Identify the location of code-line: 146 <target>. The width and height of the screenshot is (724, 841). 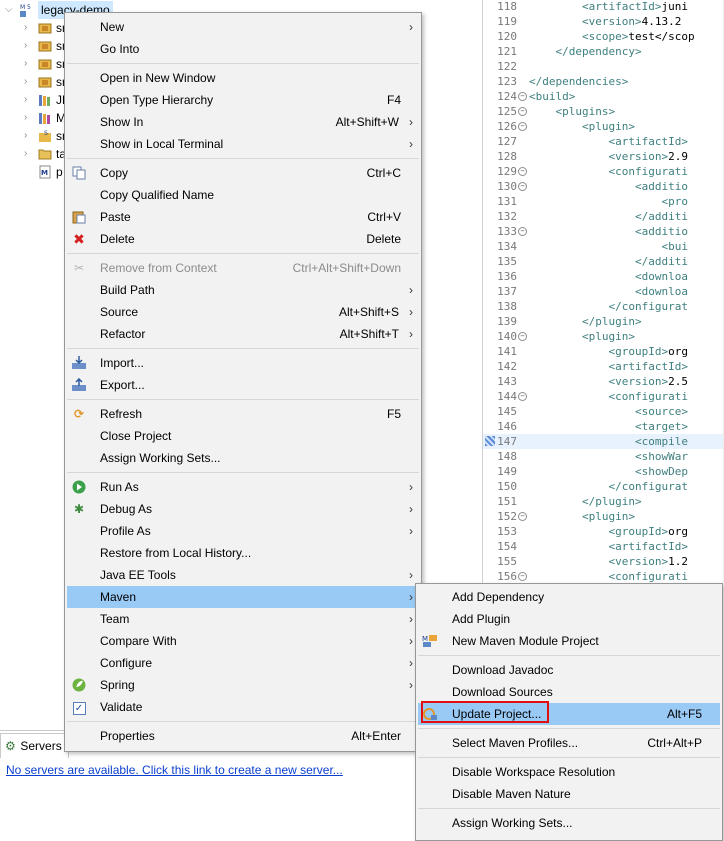
(603, 426).